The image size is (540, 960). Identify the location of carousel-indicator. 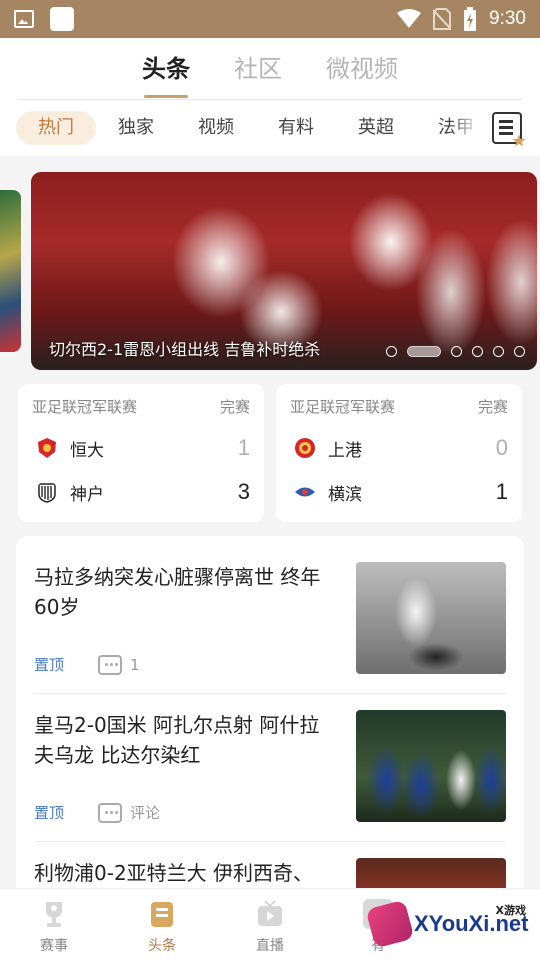
(455, 351).